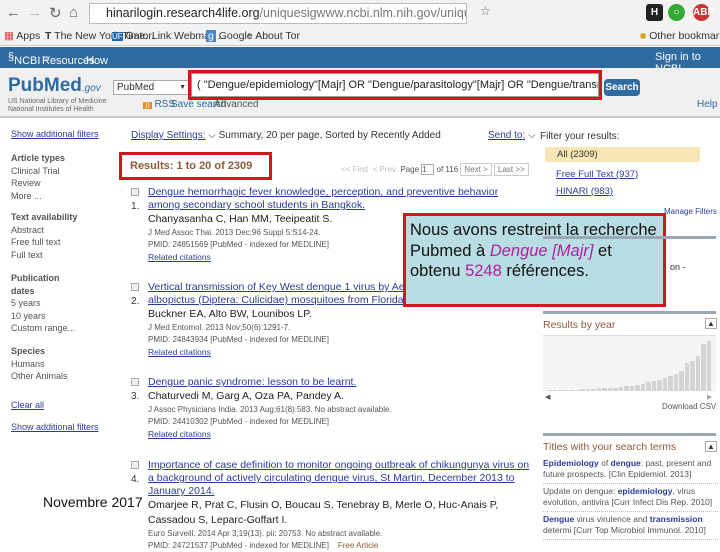 Image resolution: width=720 pixels, height=552 pixels. Describe the element at coordinates (690, 211) in the screenshot. I see `manage-filters-link: Manage Filters` at that location.